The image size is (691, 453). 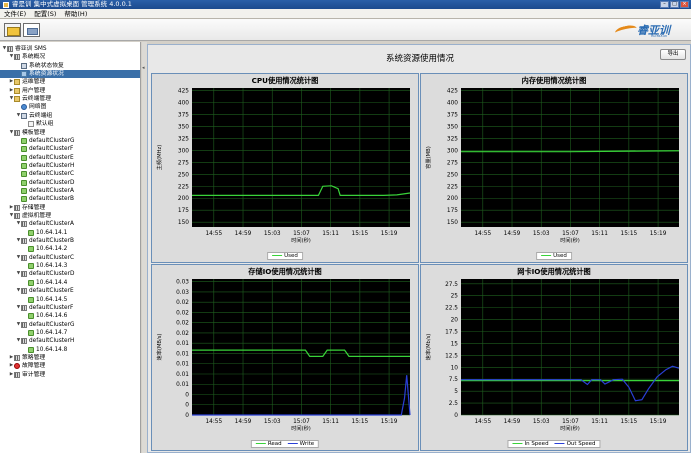 What do you see at coordinates (34, 57) in the screenshot?
I see `tree-item-label: 系统概况` at bounding box center [34, 57].